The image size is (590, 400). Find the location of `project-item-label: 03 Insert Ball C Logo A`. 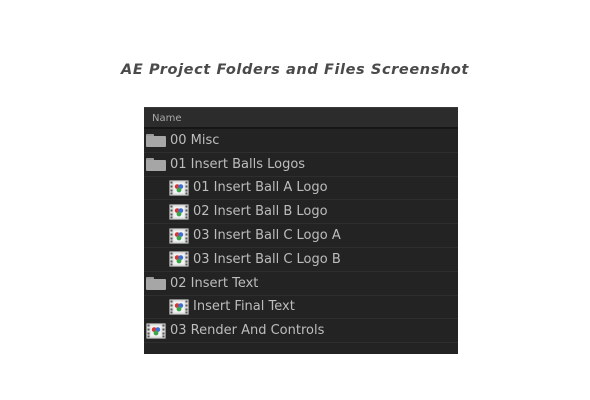

project-item-label: 03 Insert Ball C Logo A is located at coordinates (267, 236).